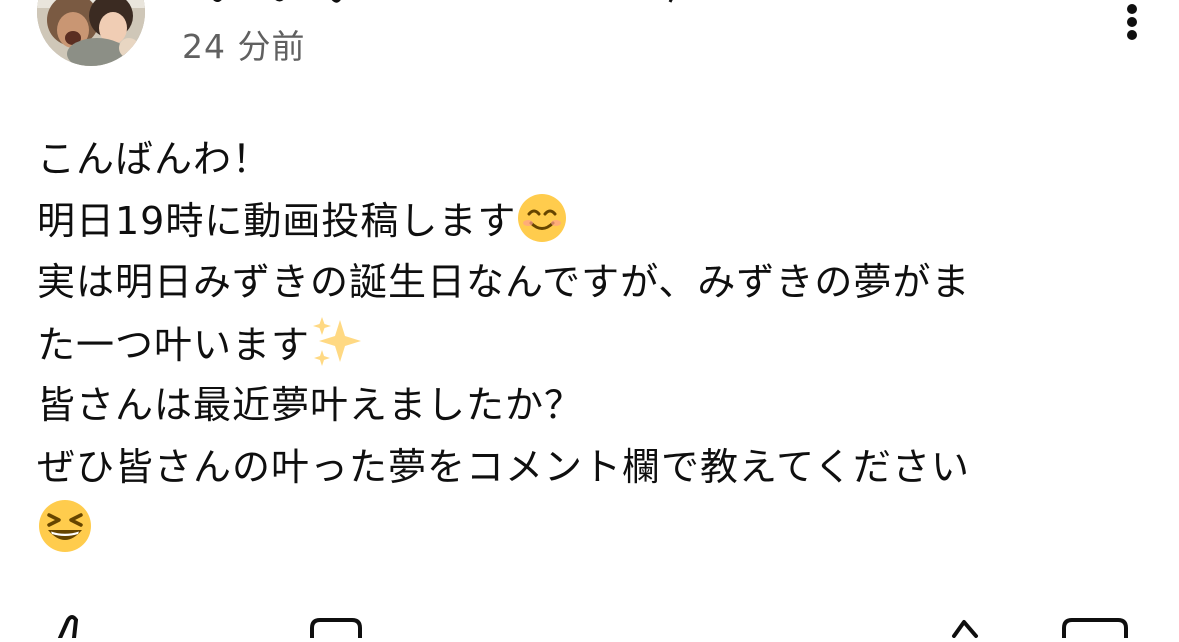  What do you see at coordinates (154, 159) in the screenshot?
I see `post-line-text: こんばんわ！` at bounding box center [154, 159].